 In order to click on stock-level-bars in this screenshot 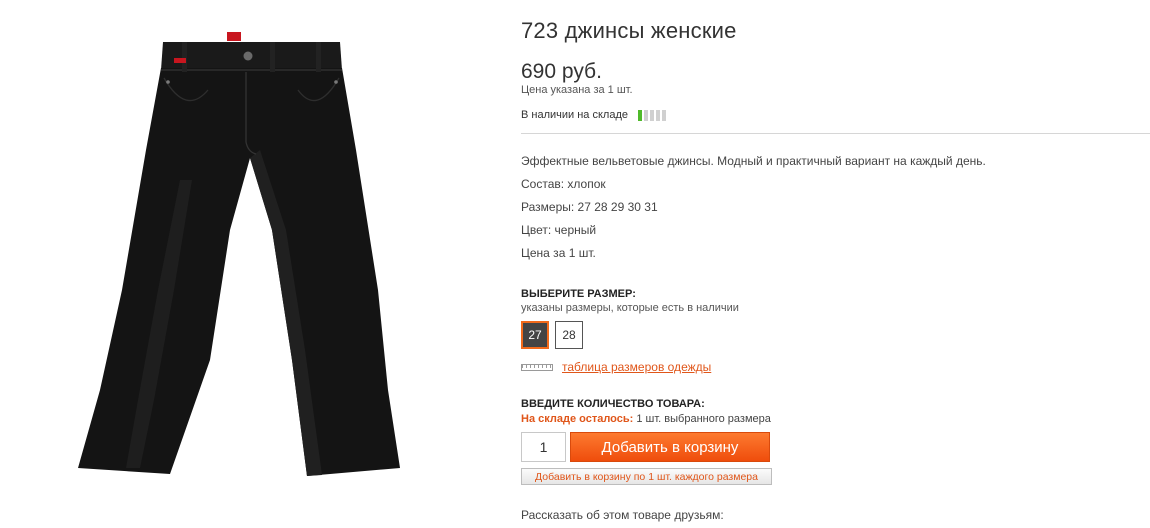, I will do `click(651, 115)`.